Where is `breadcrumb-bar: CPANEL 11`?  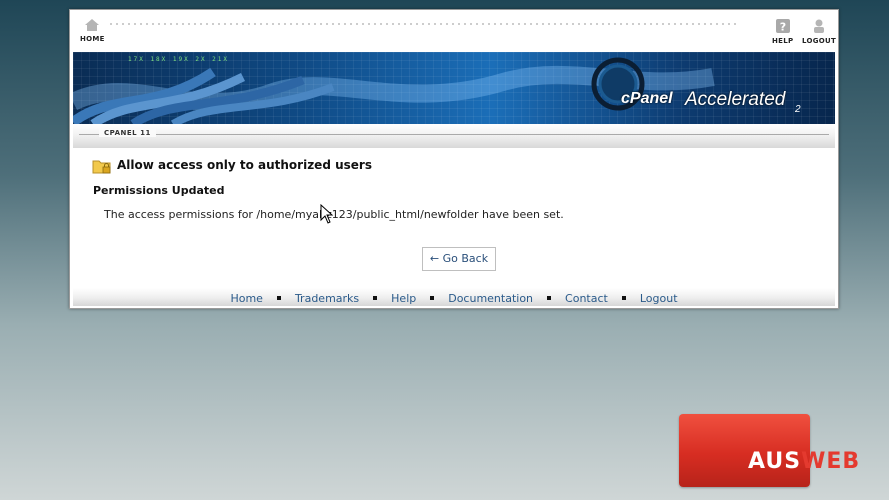
breadcrumb-bar: CPANEL 11 is located at coordinates (454, 136).